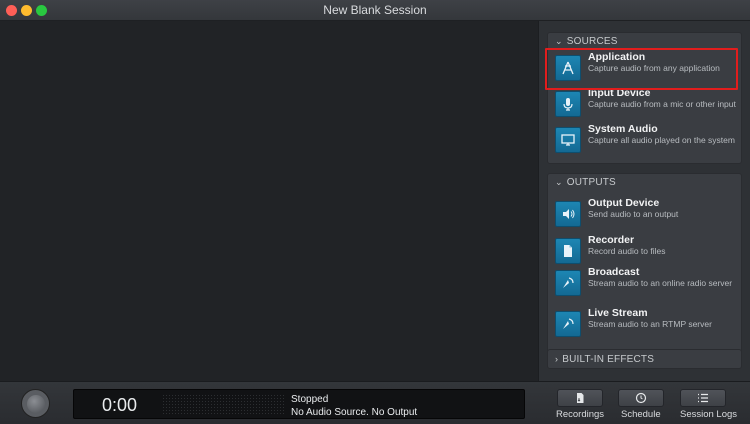 The width and height of the screenshot is (750, 424). Describe the element at coordinates (591, 182) in the screenshot. I see `outputs-header-label: OUTPUTS` at that location.